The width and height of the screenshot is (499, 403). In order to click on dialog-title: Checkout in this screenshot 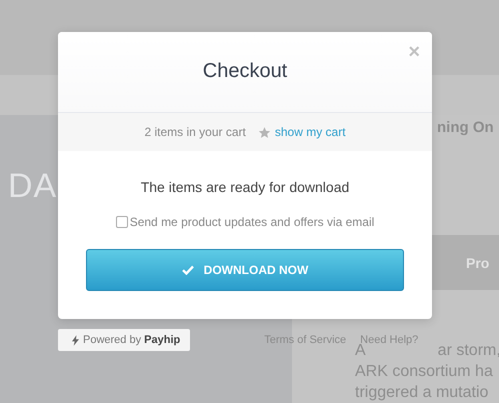, I will do `click(245, 71)`.